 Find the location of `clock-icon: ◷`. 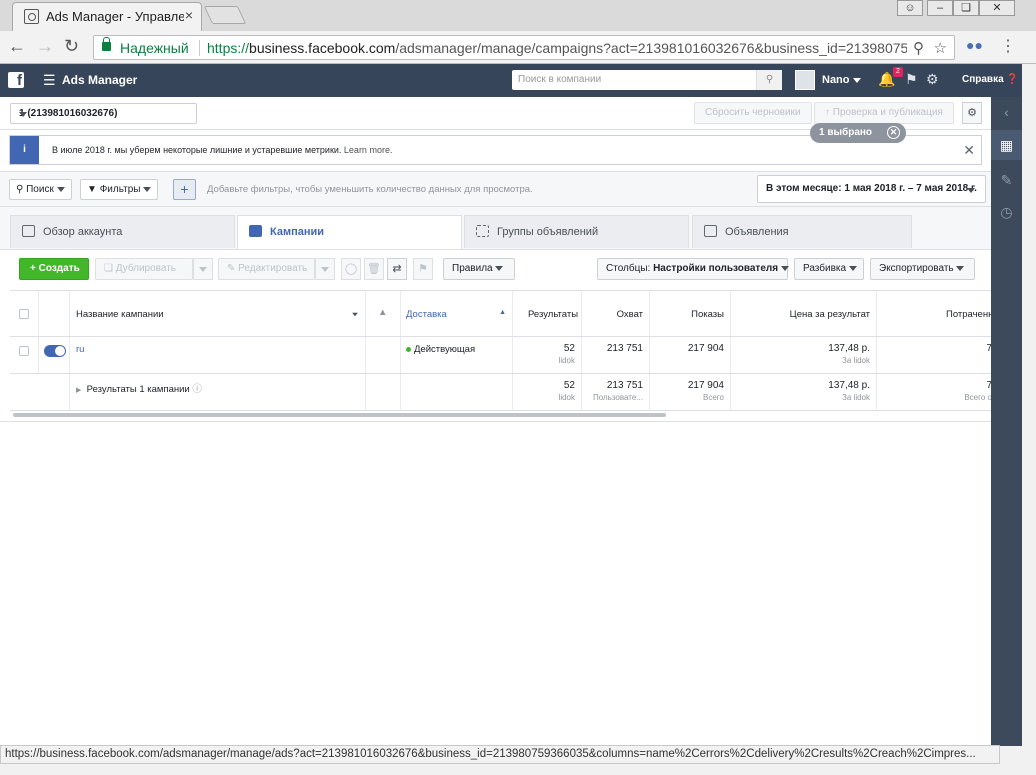

clock-icon: ◷ is located at coordinates (1006, 212).